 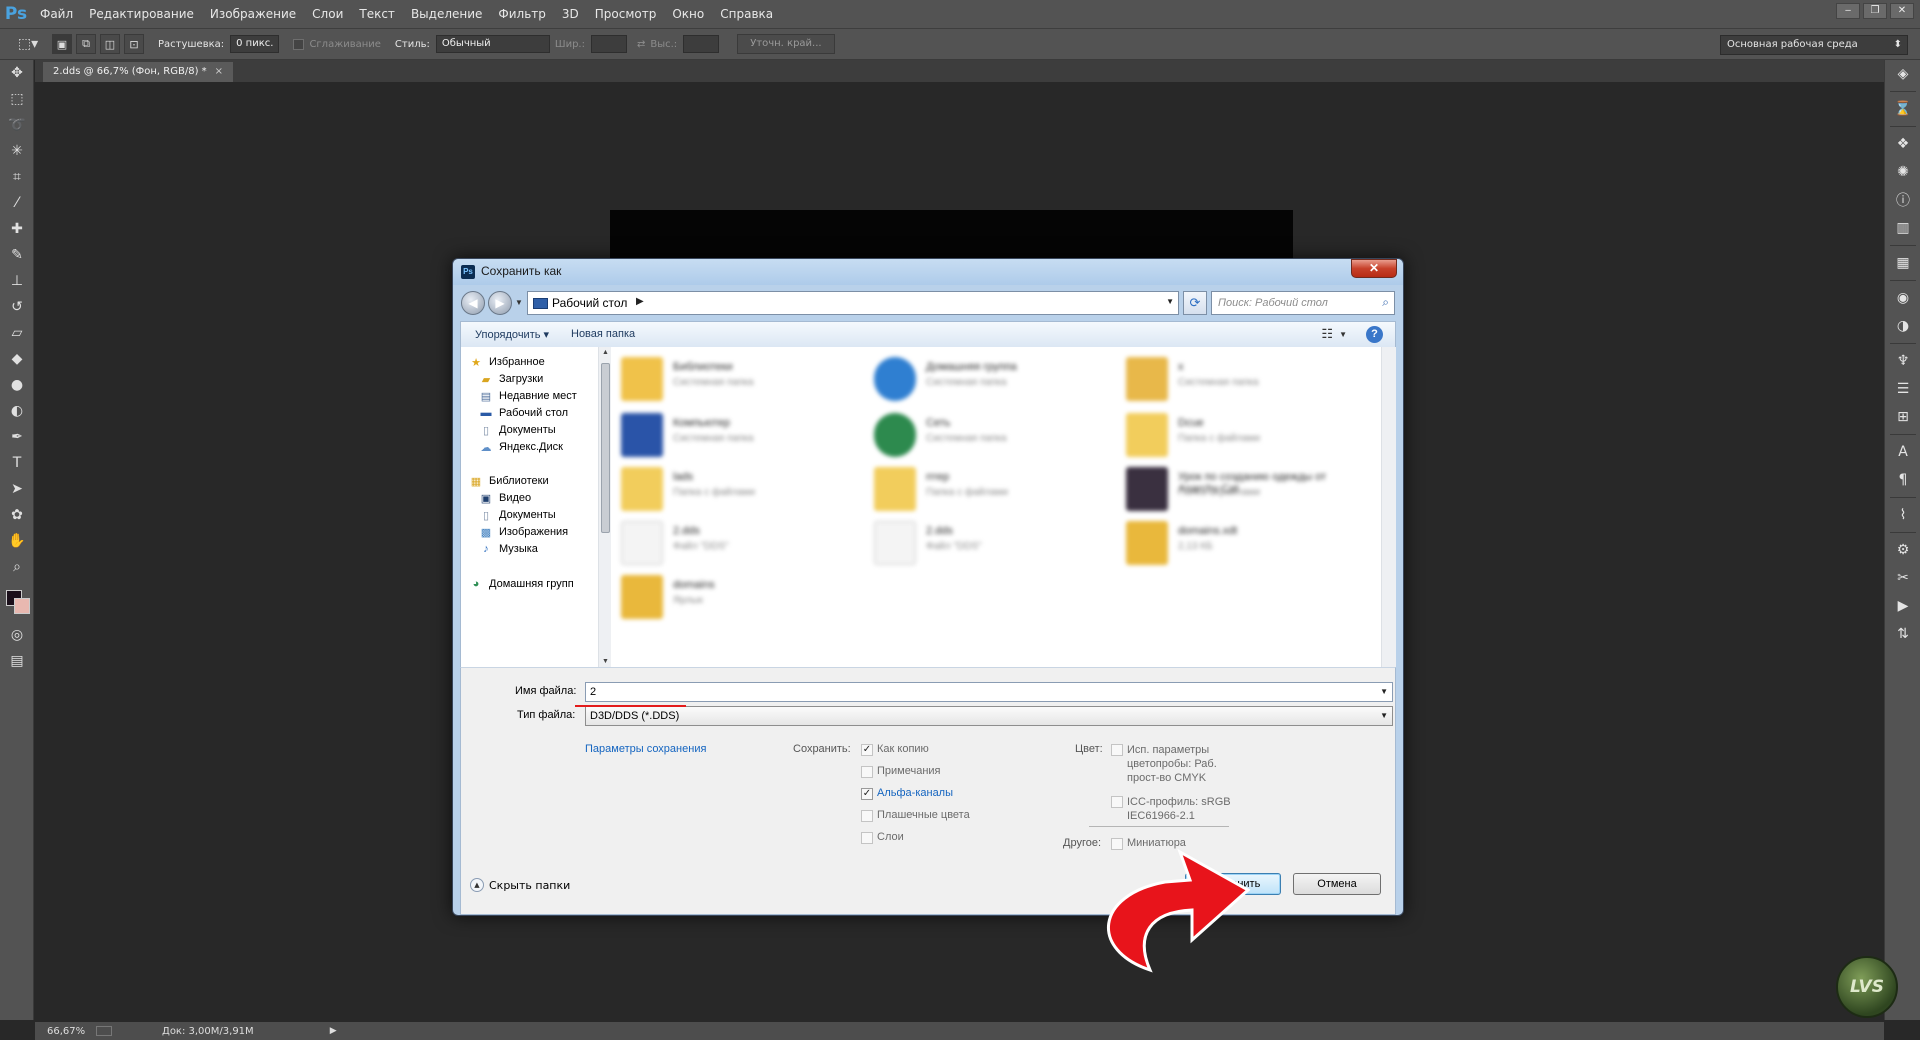 What do you see at coordinates (507, 362) in the screenshot?
I see `nav-favorites: ★ Избранное` at bounding box center [507, 362].